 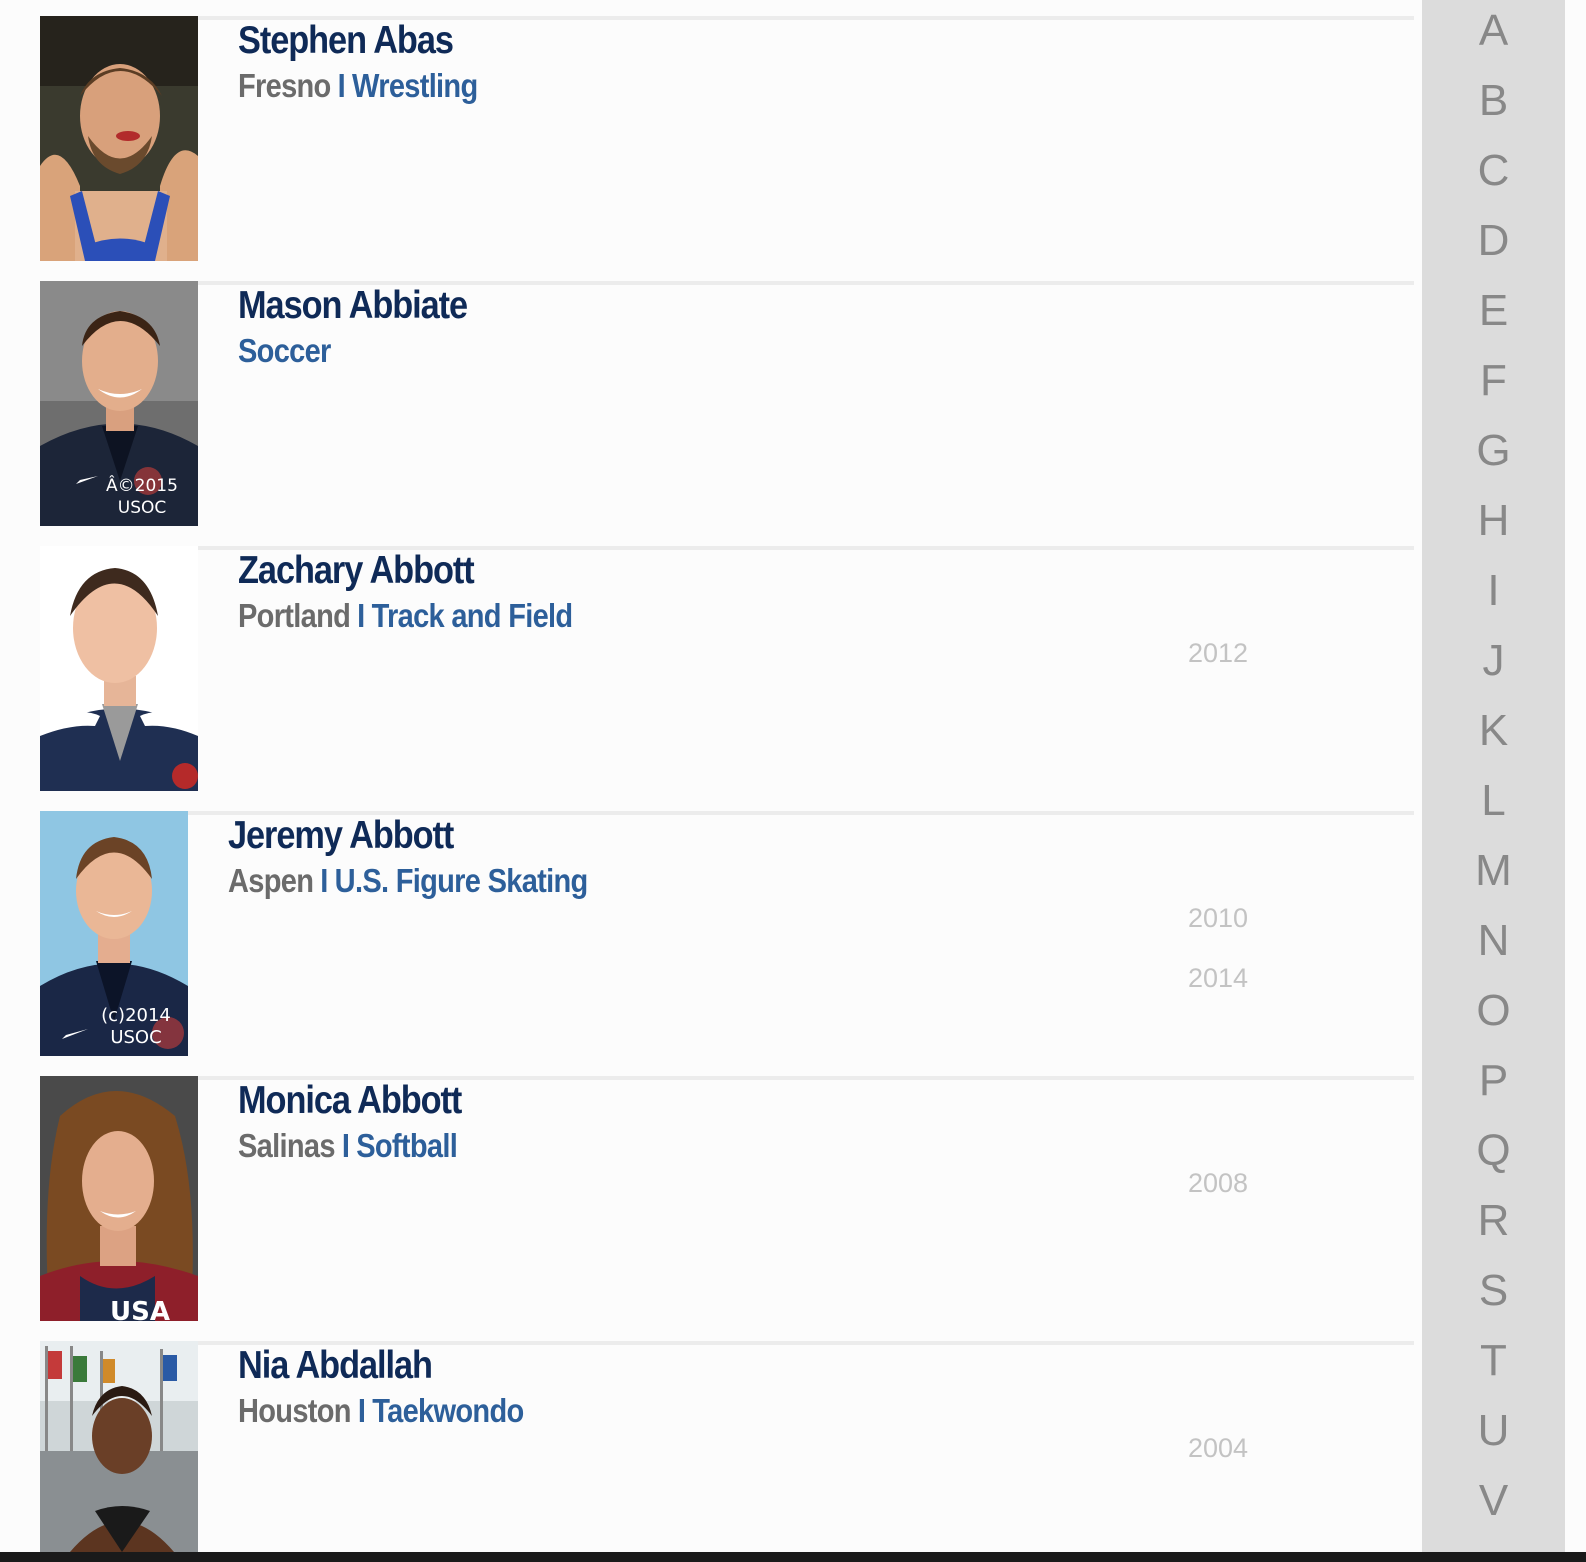 I want to click on footer-strip, so click(x=793, y=1557).